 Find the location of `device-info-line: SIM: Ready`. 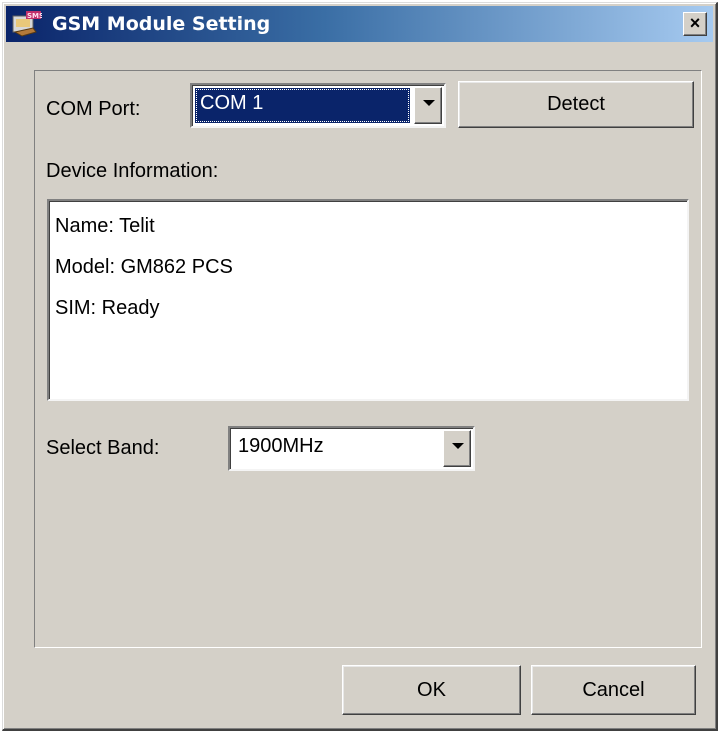

device-info-line: SIM: Ready is located at coordinates (107, 308).